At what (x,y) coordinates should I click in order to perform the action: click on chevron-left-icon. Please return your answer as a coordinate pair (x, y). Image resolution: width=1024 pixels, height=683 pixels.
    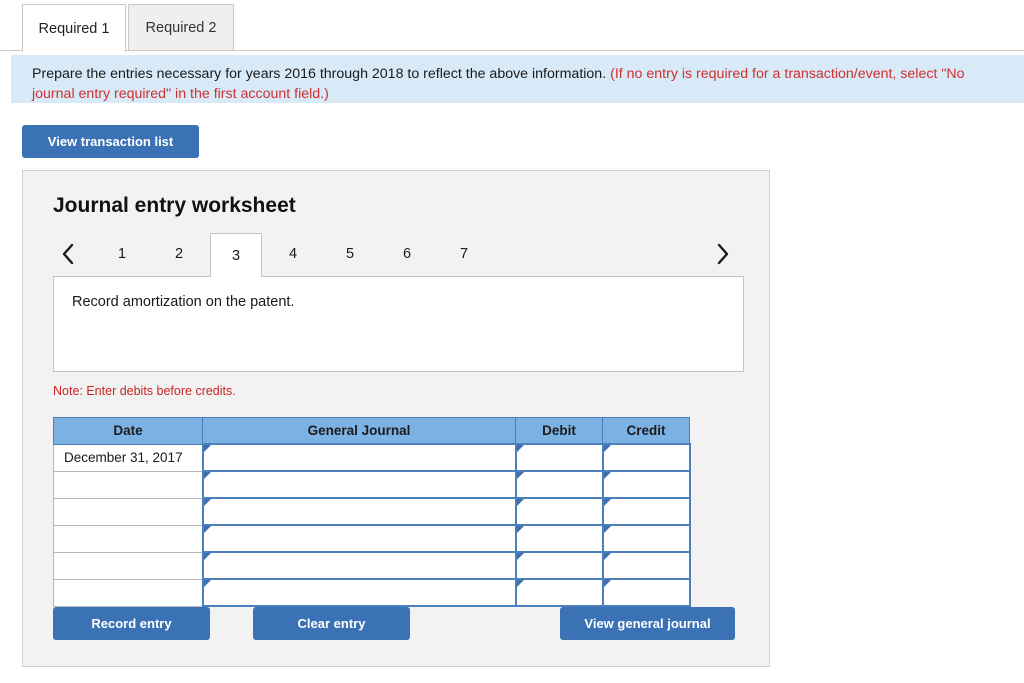
    Looking at the image, I should click on (68, 254).